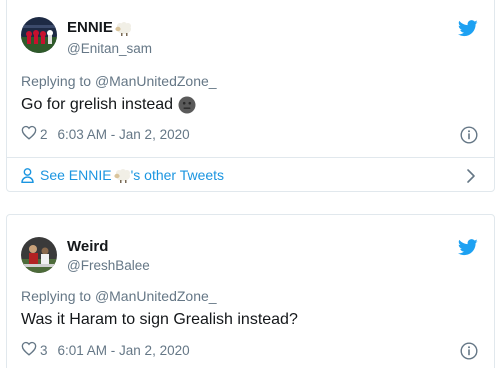 This screenshot has width=497, height=368. Describe the element at coordinates (124, 134) in the screenshot. I see `timestamp: 6:03 AM - Jan 2, 2020` at that location.